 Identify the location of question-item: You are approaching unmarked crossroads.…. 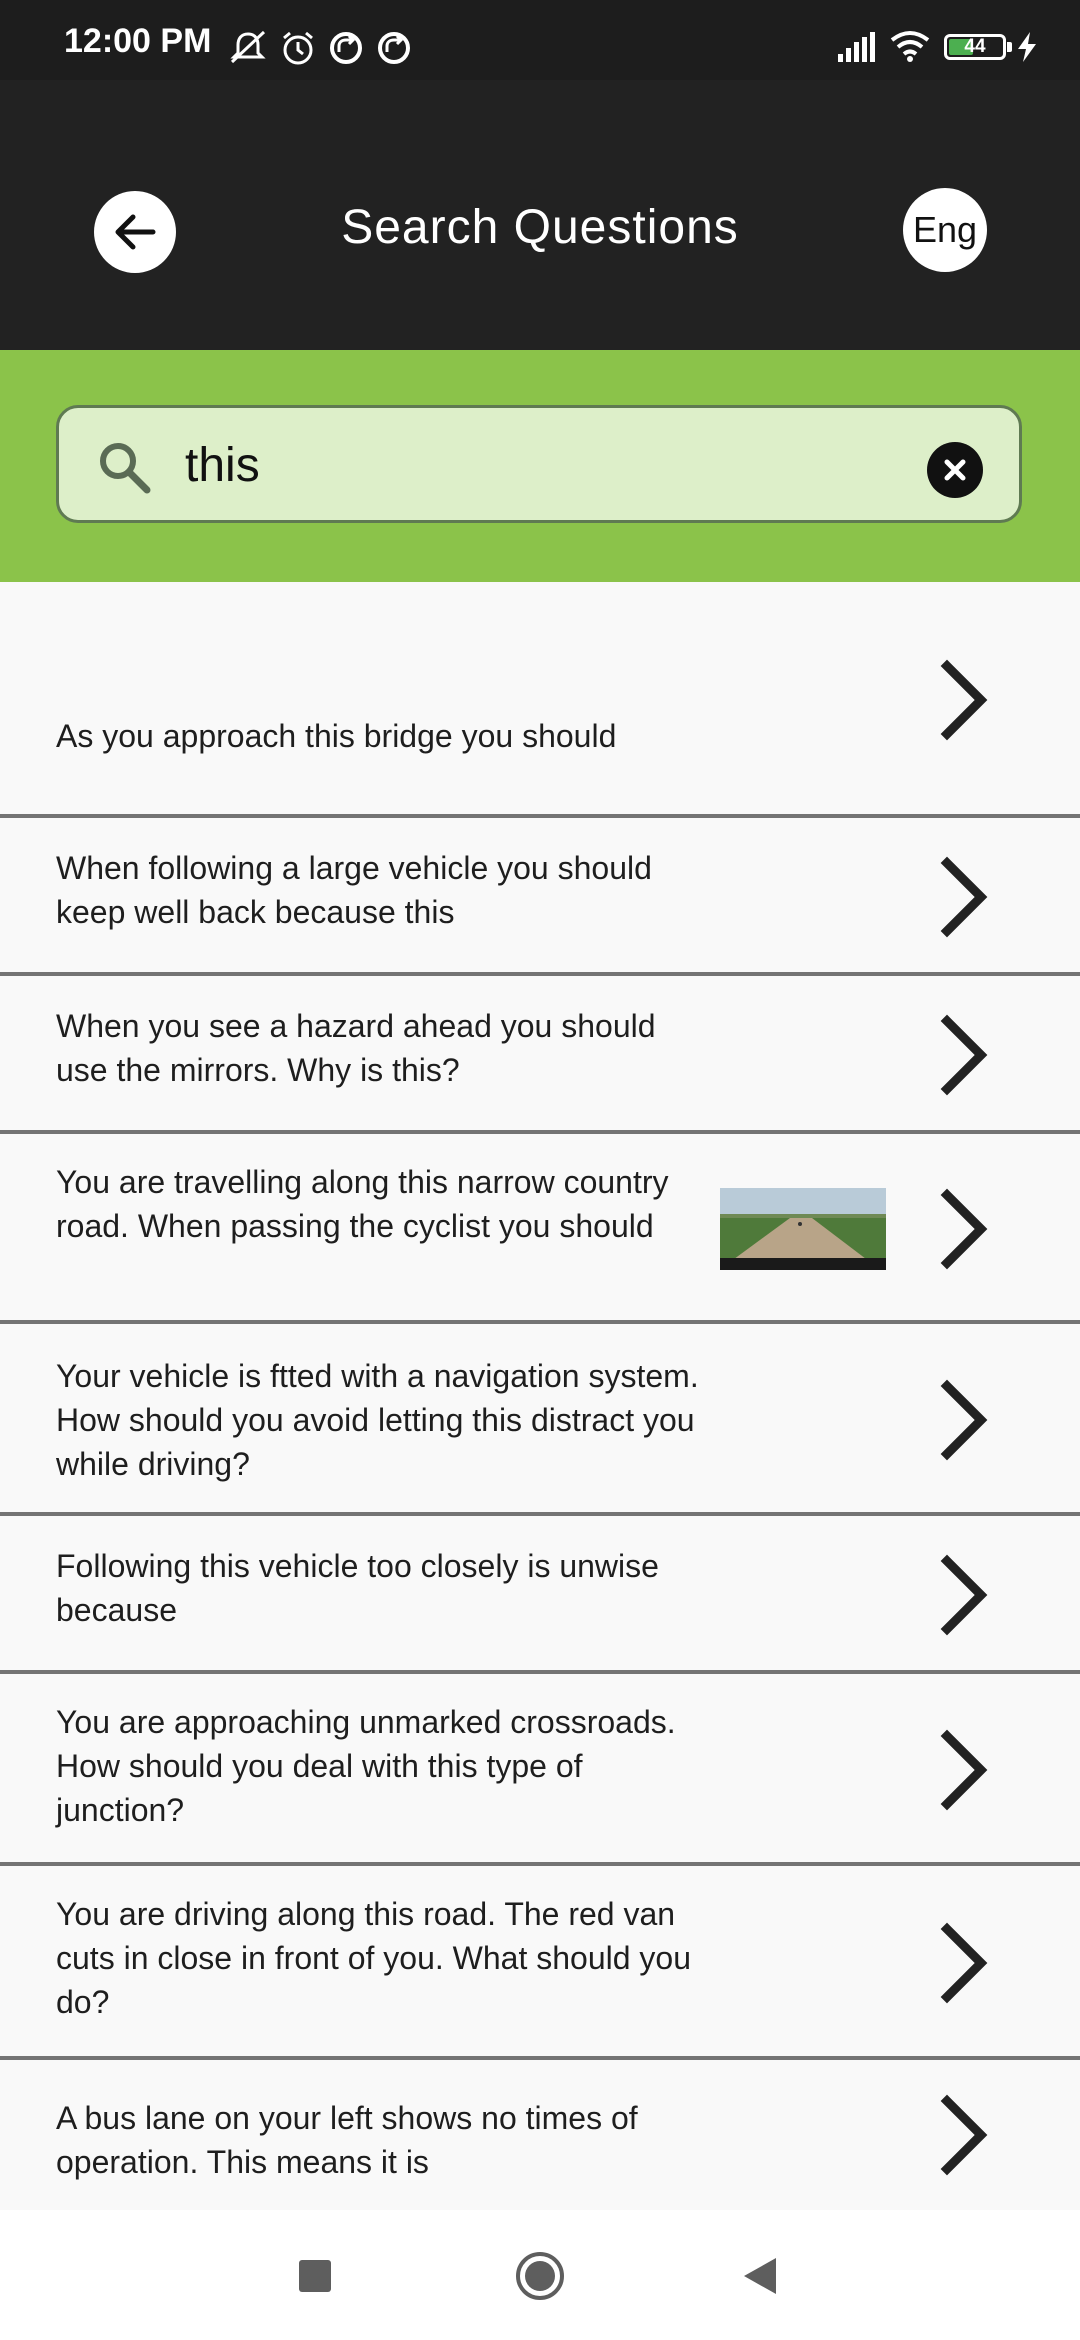
(540, 1770).